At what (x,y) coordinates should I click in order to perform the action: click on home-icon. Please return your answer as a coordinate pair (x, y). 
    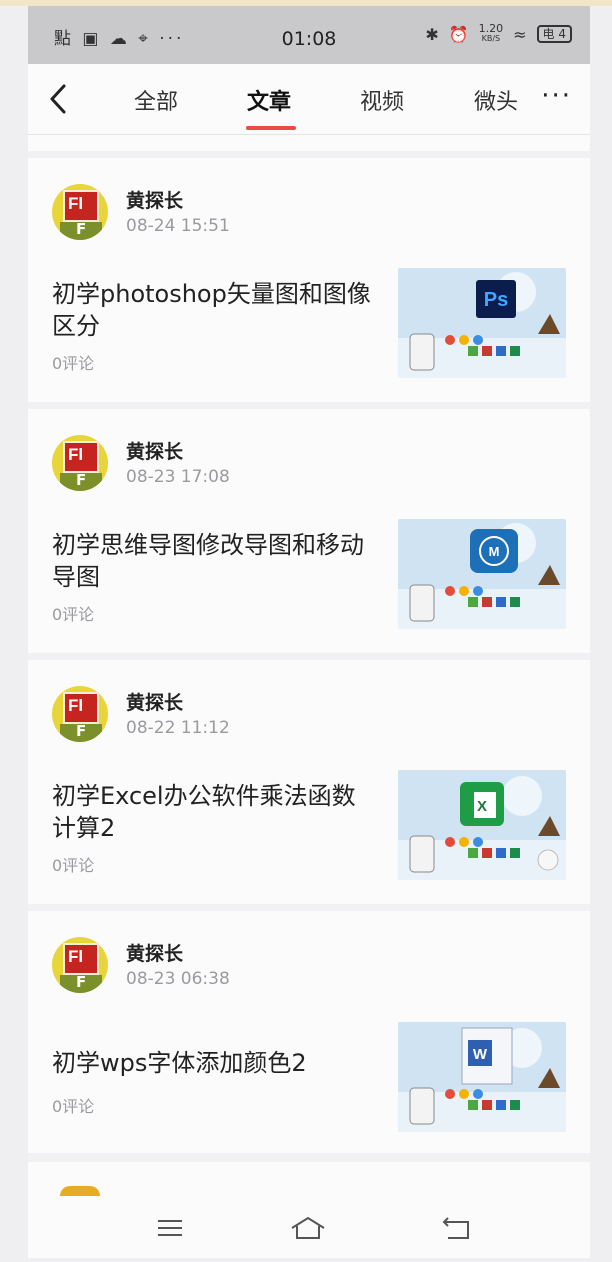
    Looking at the image, I should click on (308, 1227).